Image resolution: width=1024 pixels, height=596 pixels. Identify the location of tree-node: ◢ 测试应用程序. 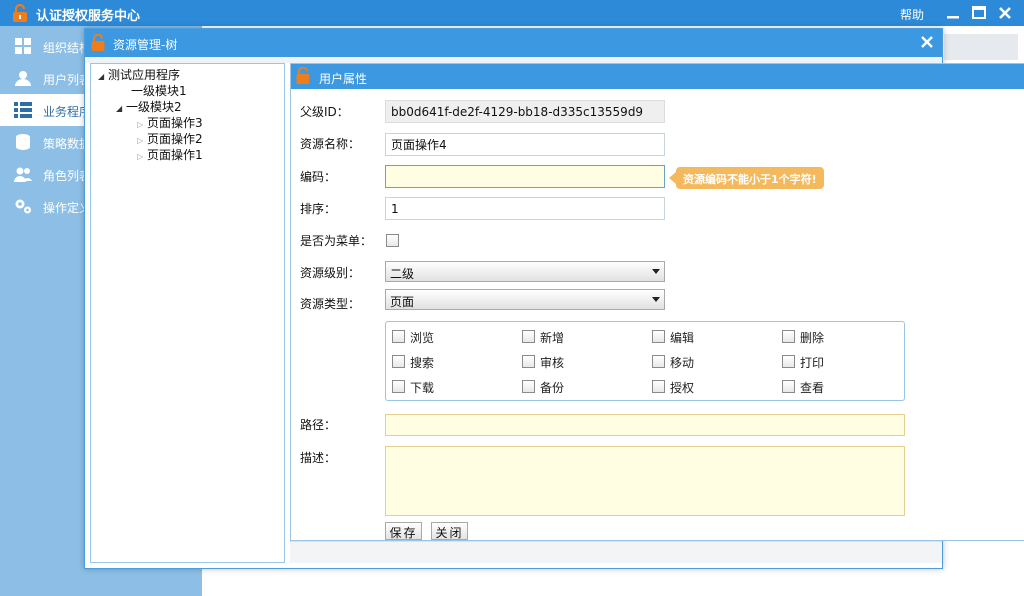
(139, 74).